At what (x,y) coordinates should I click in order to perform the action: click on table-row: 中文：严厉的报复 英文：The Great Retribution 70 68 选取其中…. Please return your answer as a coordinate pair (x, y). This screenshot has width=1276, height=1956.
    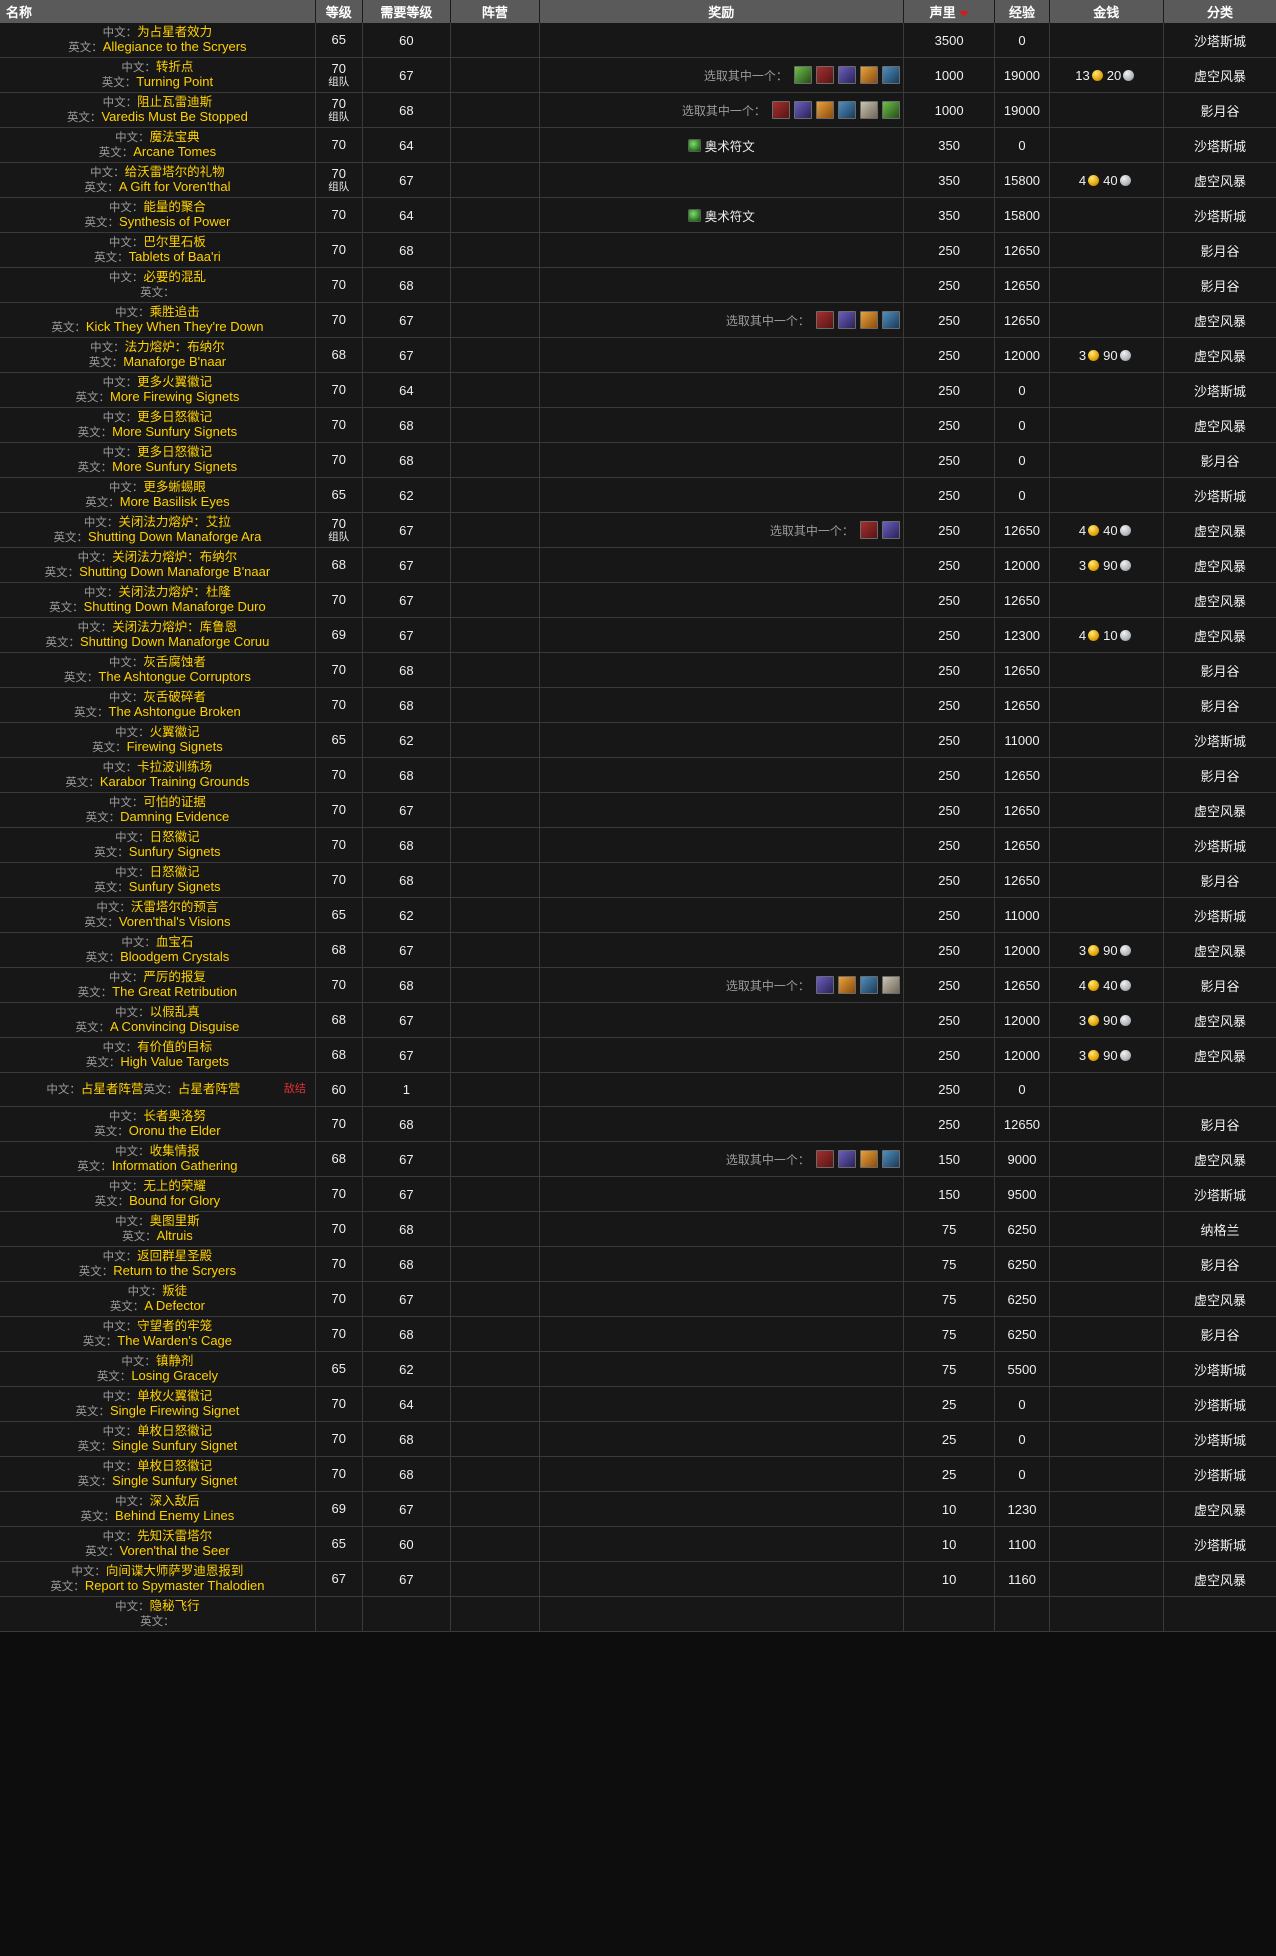
    Looking at the image, I should click on (638, 985).